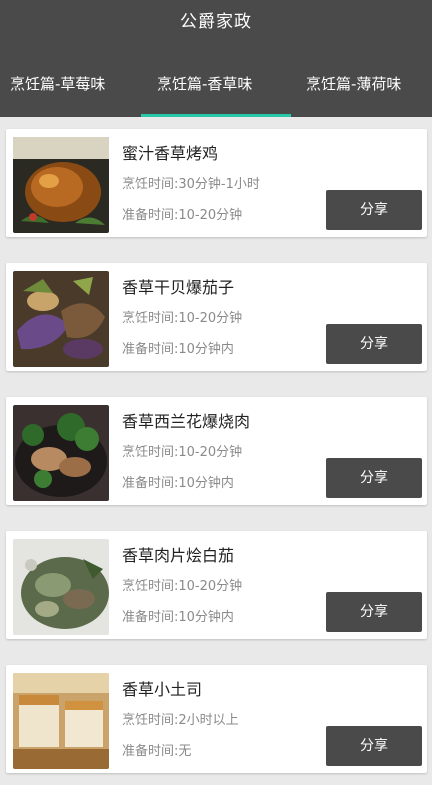  What do you see at coordinates (186, 421) in the screenshot?
I see `dish-name: 香草西兰花爆烧肉` at bounding box center [186, 421].